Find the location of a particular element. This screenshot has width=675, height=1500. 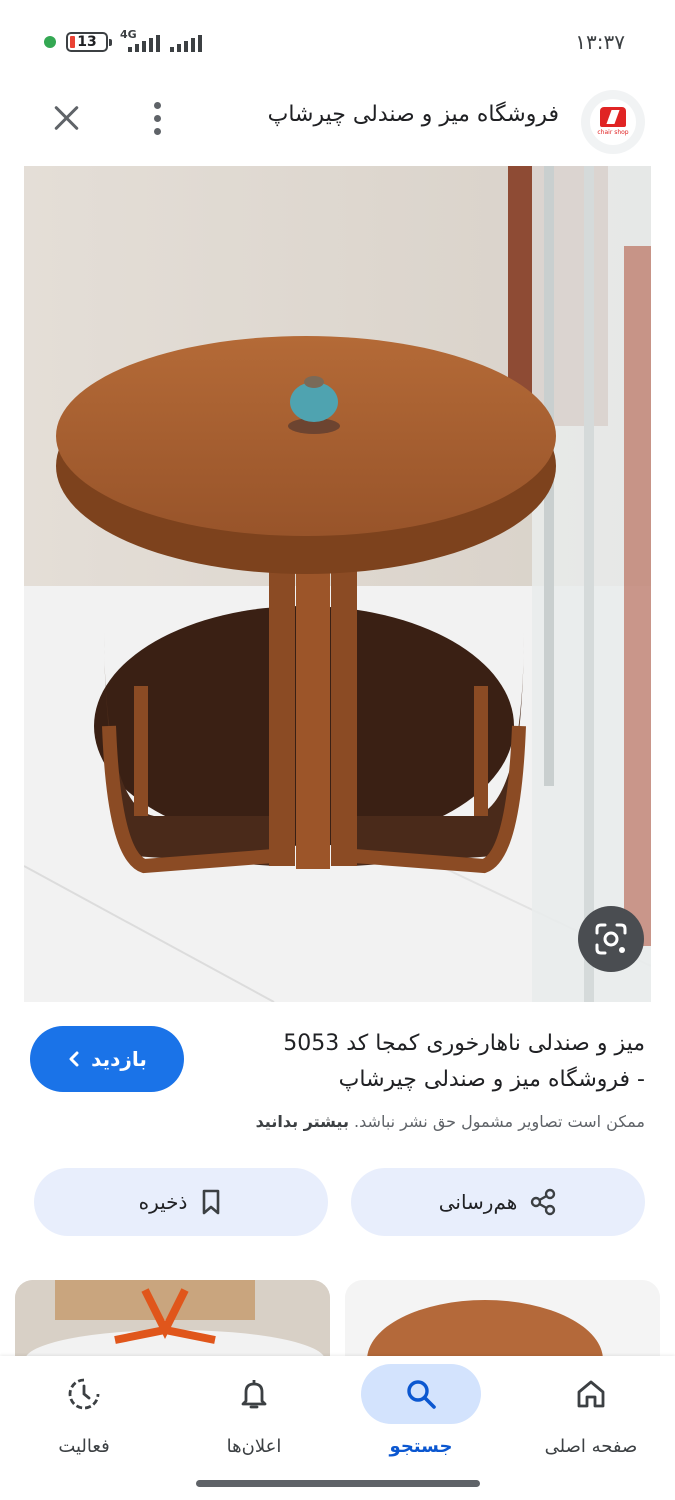

nav-activity: فعالیت is located at coordinates (84, 1416).